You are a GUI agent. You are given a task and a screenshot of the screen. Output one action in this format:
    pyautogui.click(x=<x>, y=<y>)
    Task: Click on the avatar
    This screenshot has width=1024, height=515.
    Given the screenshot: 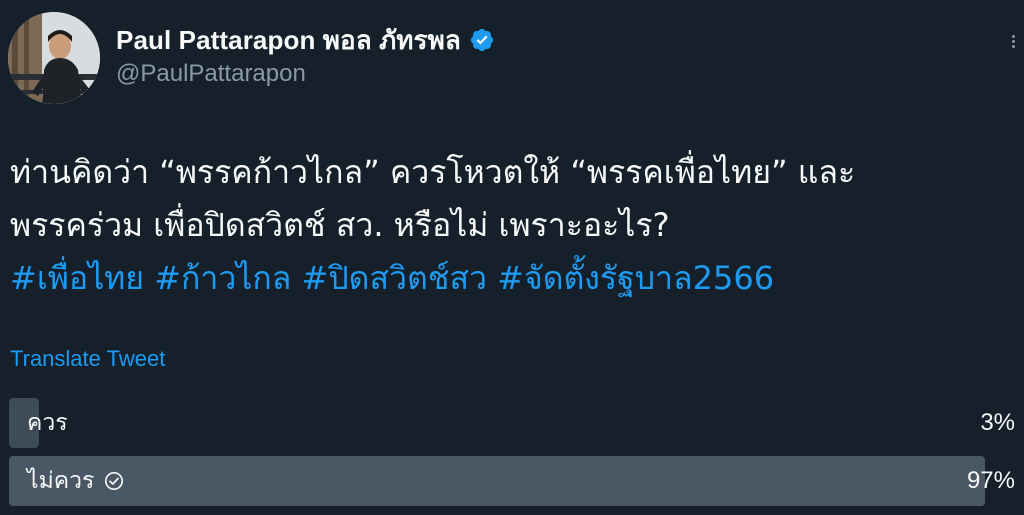 What is the action you would take?
    pyautogui.click(x=54, y=58)
    